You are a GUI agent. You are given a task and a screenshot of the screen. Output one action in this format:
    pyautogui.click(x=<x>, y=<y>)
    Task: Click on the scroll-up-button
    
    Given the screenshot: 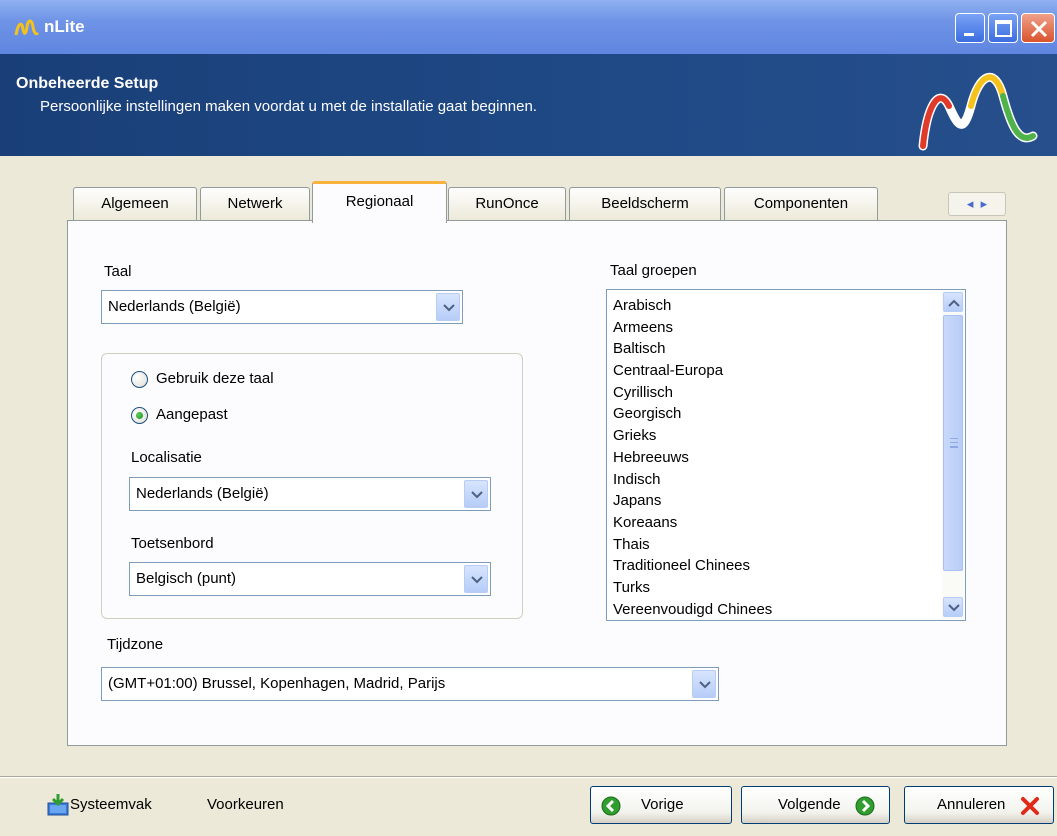 What is the action you would take?
    pyautogui.click(x=953, y=302)
    